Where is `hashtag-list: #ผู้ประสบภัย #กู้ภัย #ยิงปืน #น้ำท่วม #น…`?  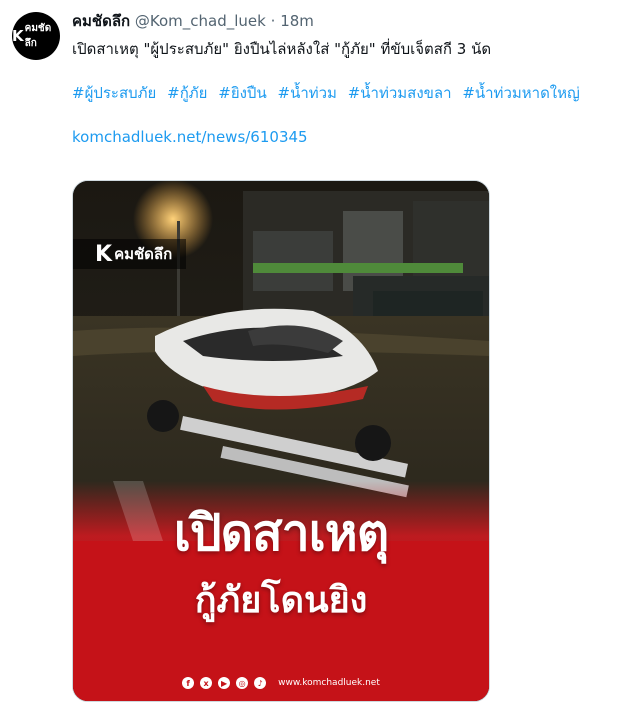 hashtag-list: #ผู้ประสบภัย #กู้ภัย #ยิงปืน #น้ำท่วม #น… is located at coordinates (352, 93).